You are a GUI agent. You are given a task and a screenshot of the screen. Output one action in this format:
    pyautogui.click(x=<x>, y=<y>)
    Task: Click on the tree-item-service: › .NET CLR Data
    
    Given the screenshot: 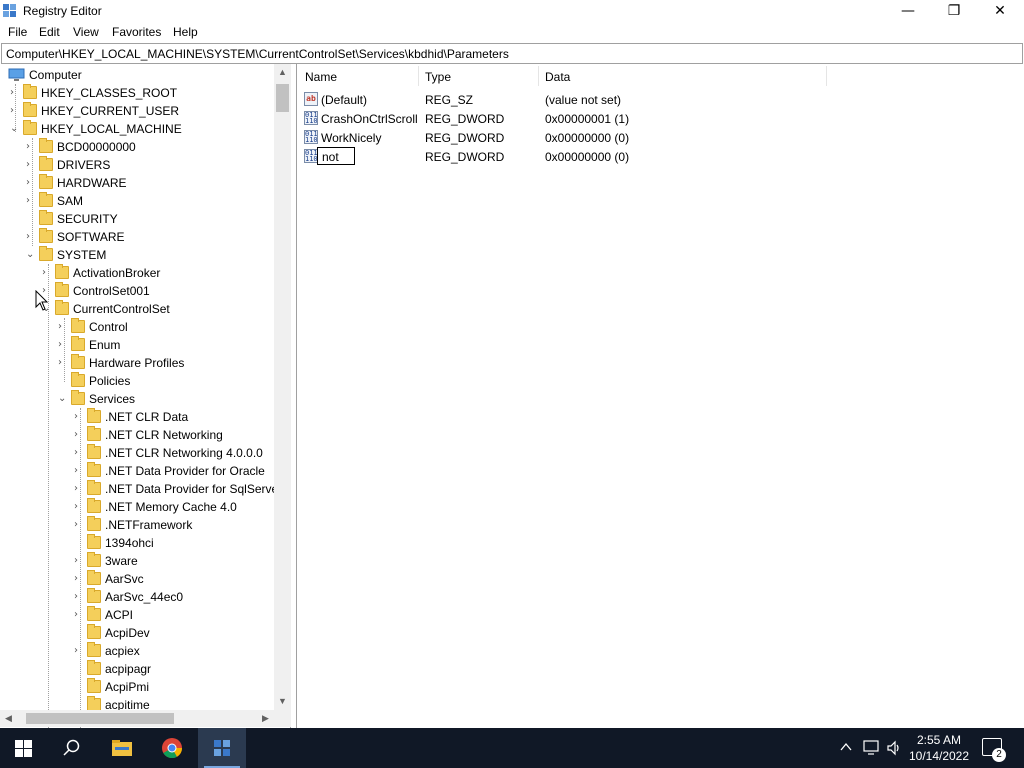 What is the action you would take?
    pyautogui.click(x=174, y=417)
    